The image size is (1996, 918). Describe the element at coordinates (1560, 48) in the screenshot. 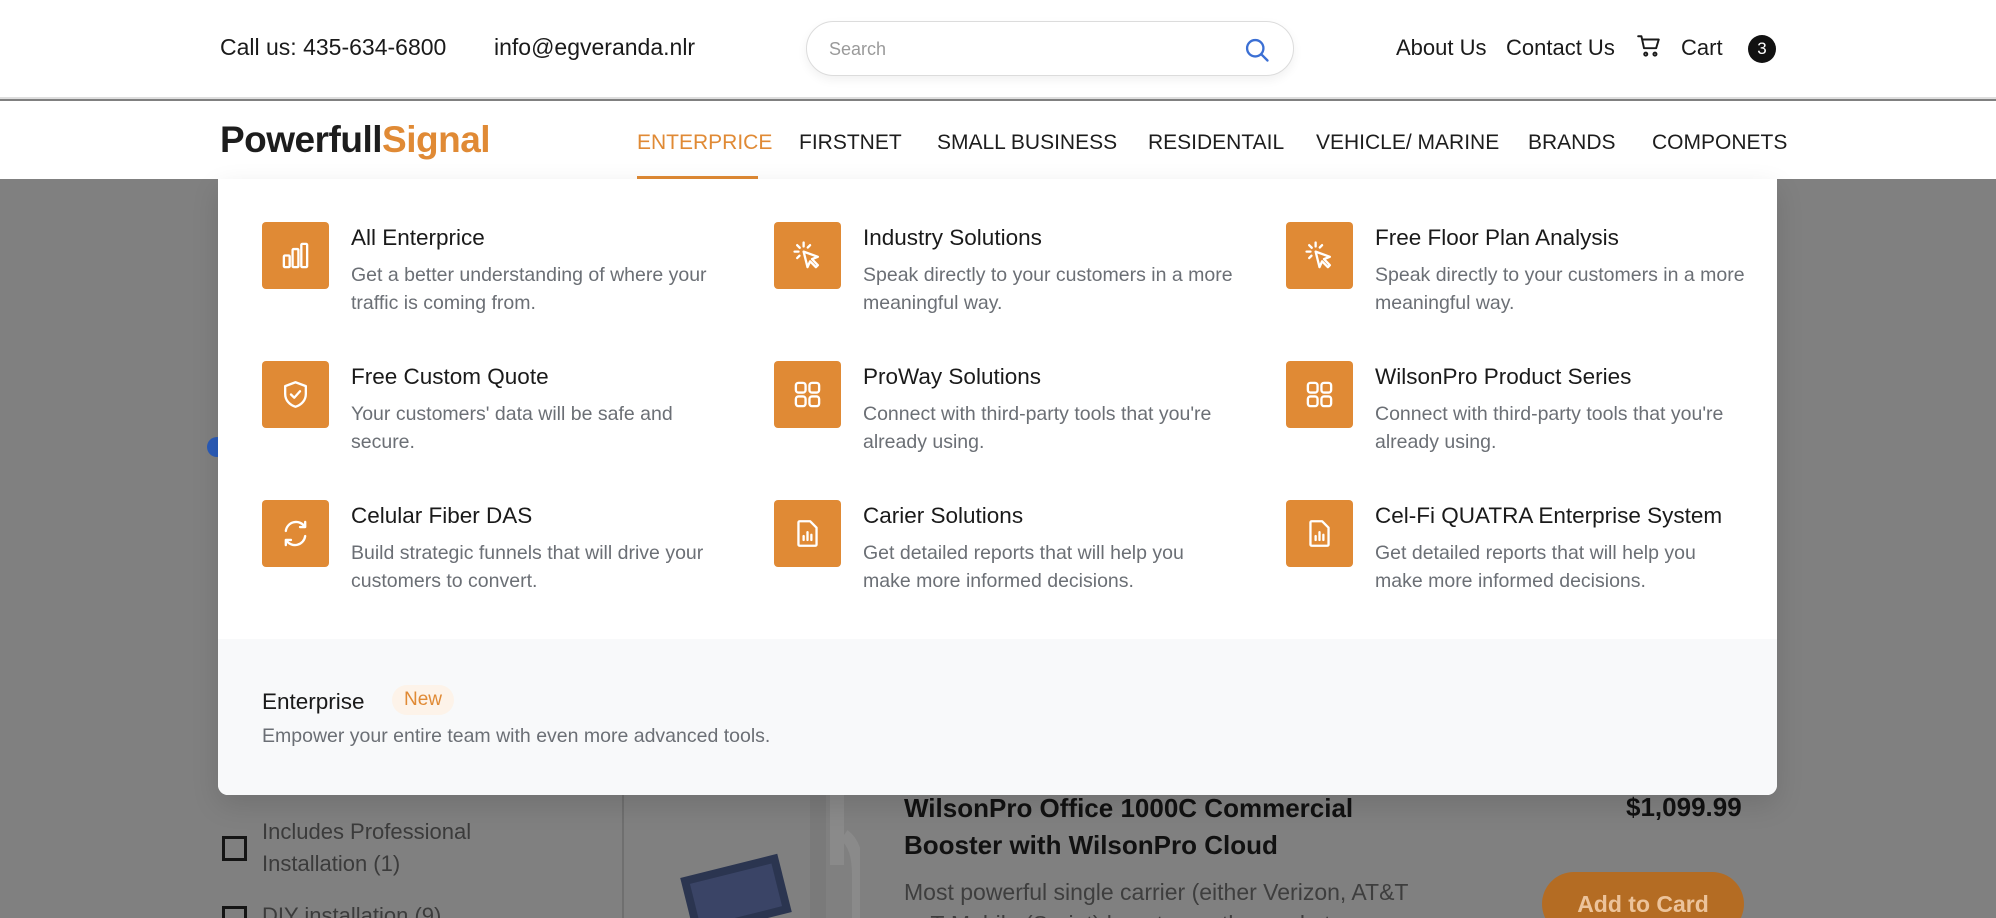

I see `contact-us-link: Contact Us` at that location.